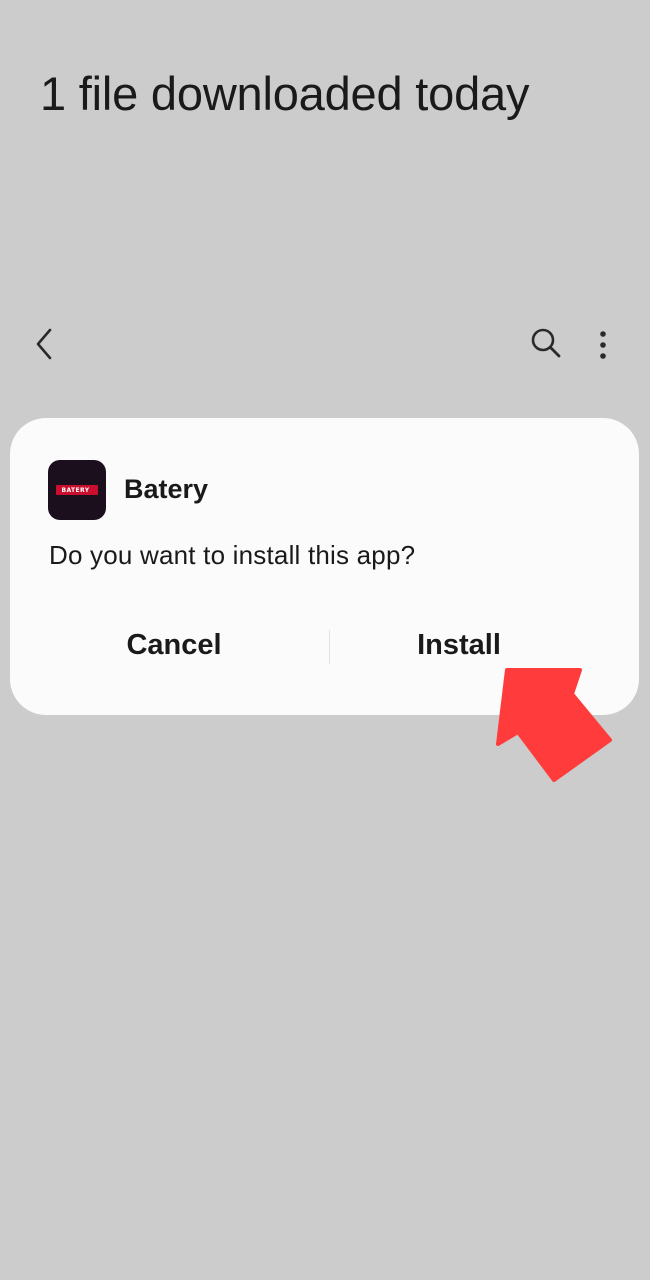 The width and height of the screenshot is (650, 1280). Describe the element at coordinates (325, 344) in the screenshot. I see `toolbar` at that location.